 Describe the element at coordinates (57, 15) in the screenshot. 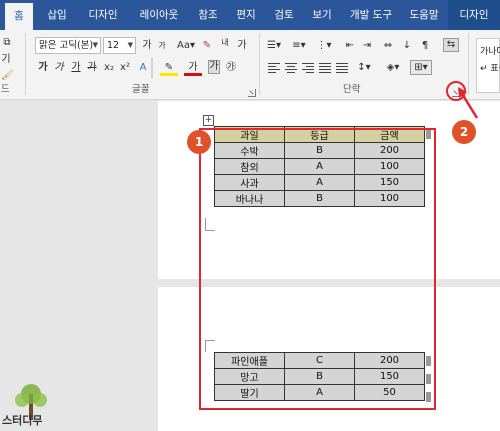

I see `tab-insert: 삽입` at that location.